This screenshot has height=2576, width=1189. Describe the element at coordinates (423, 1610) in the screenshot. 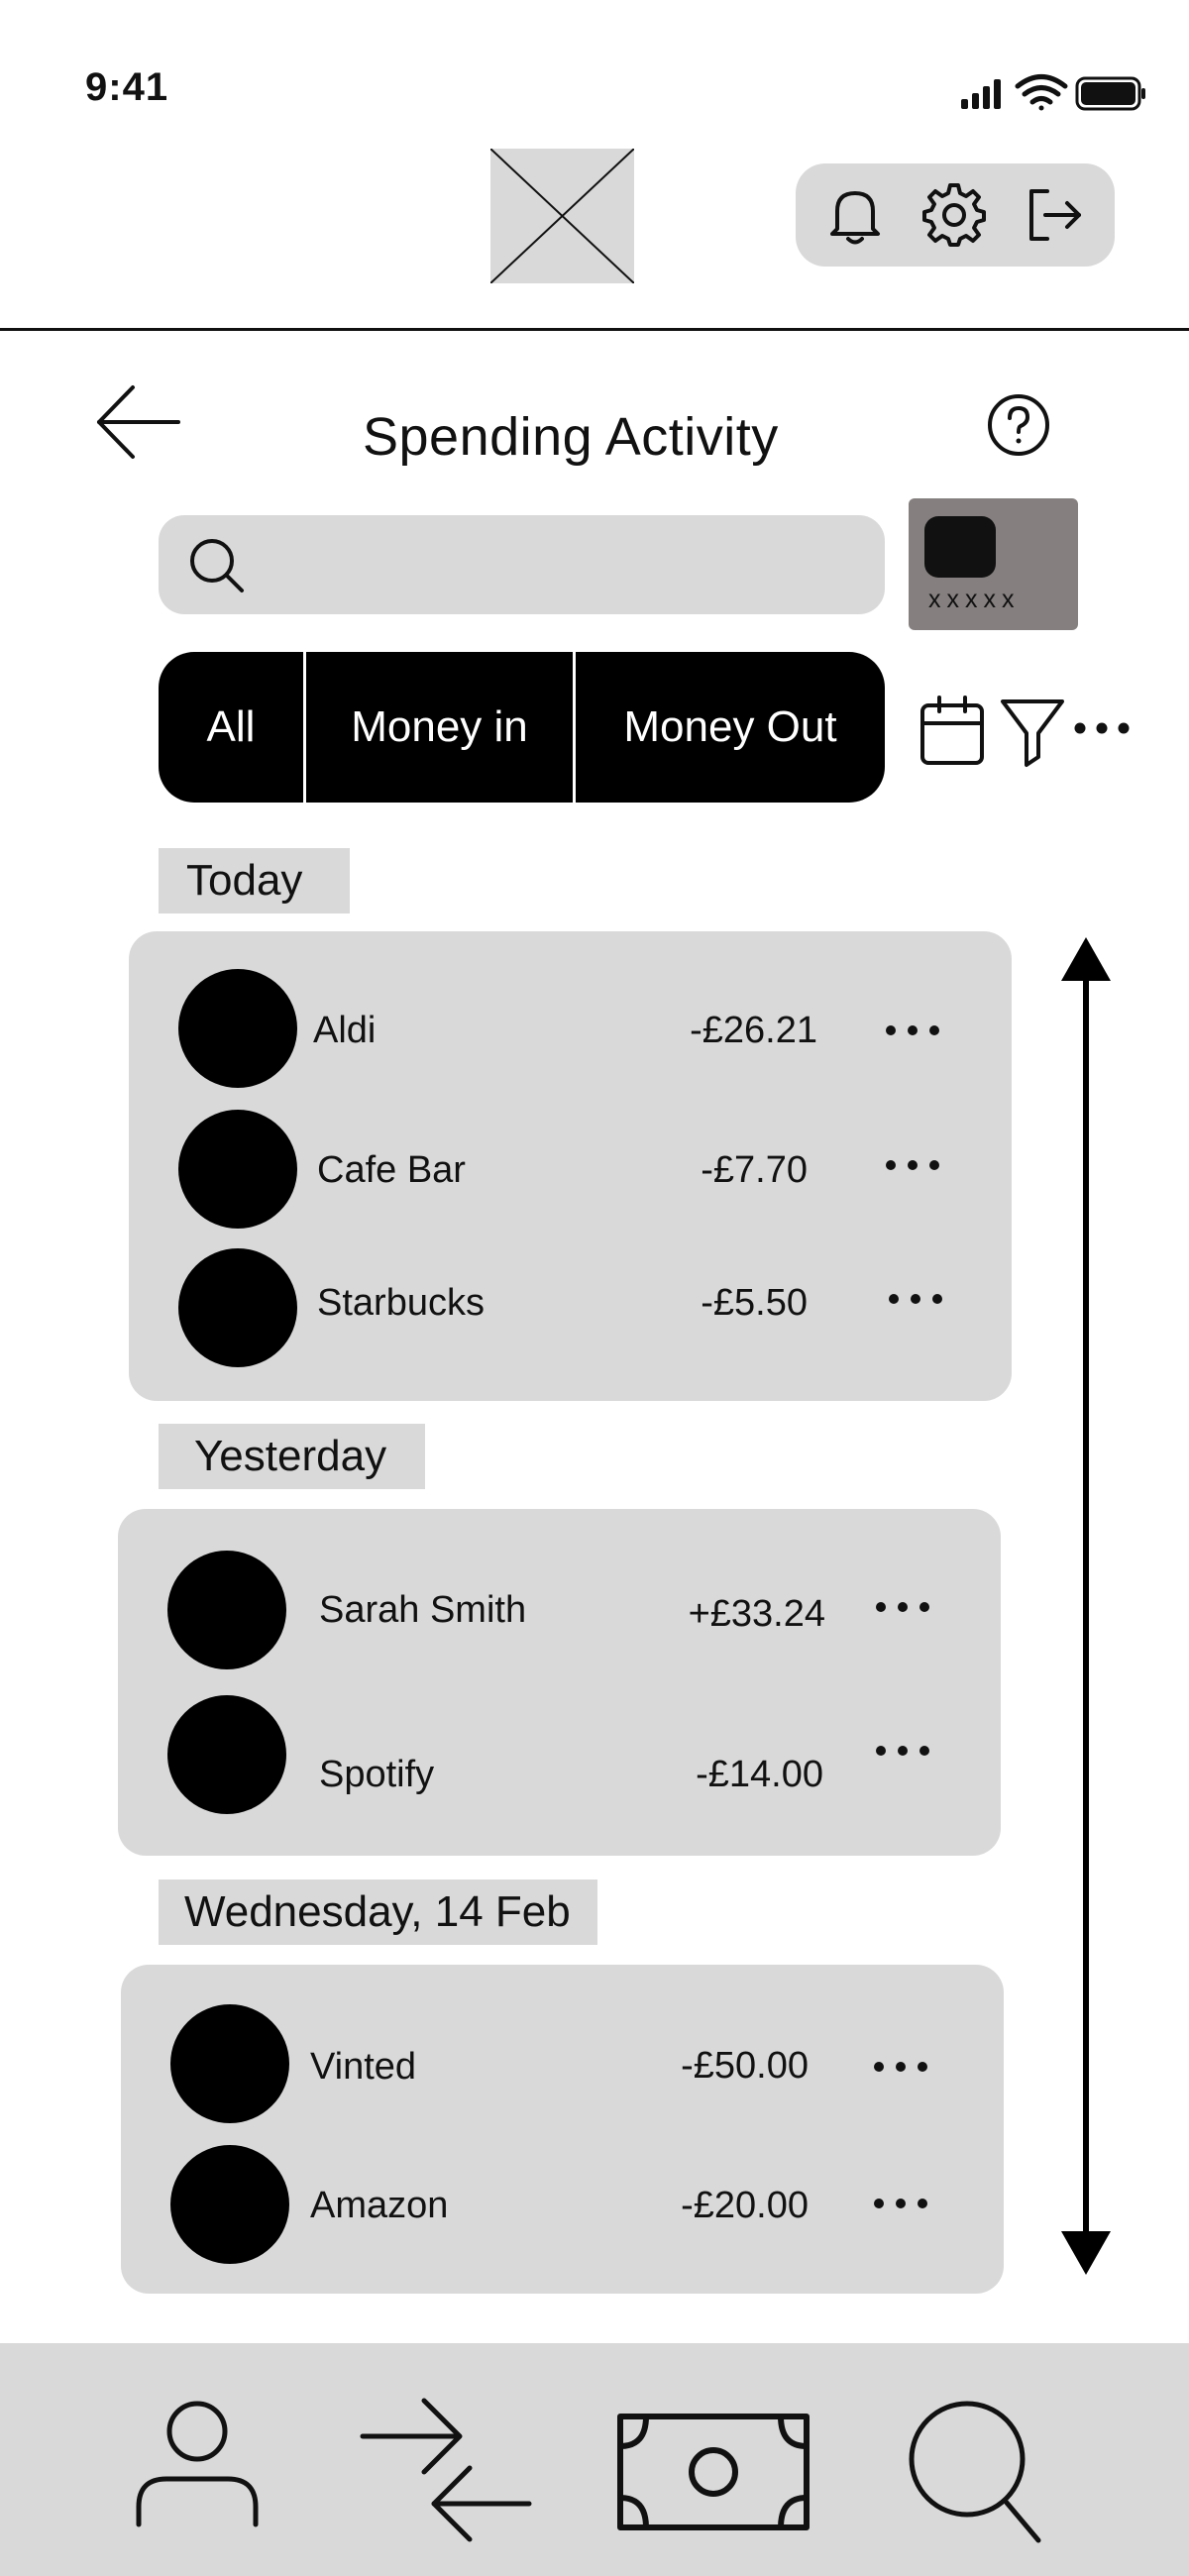

I see `merchant-name: Sarah Smith` at that location.